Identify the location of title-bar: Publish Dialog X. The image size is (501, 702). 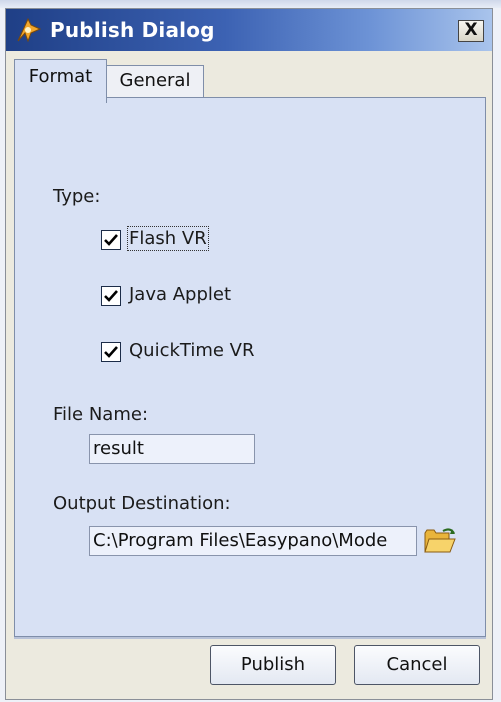
(249, 30).